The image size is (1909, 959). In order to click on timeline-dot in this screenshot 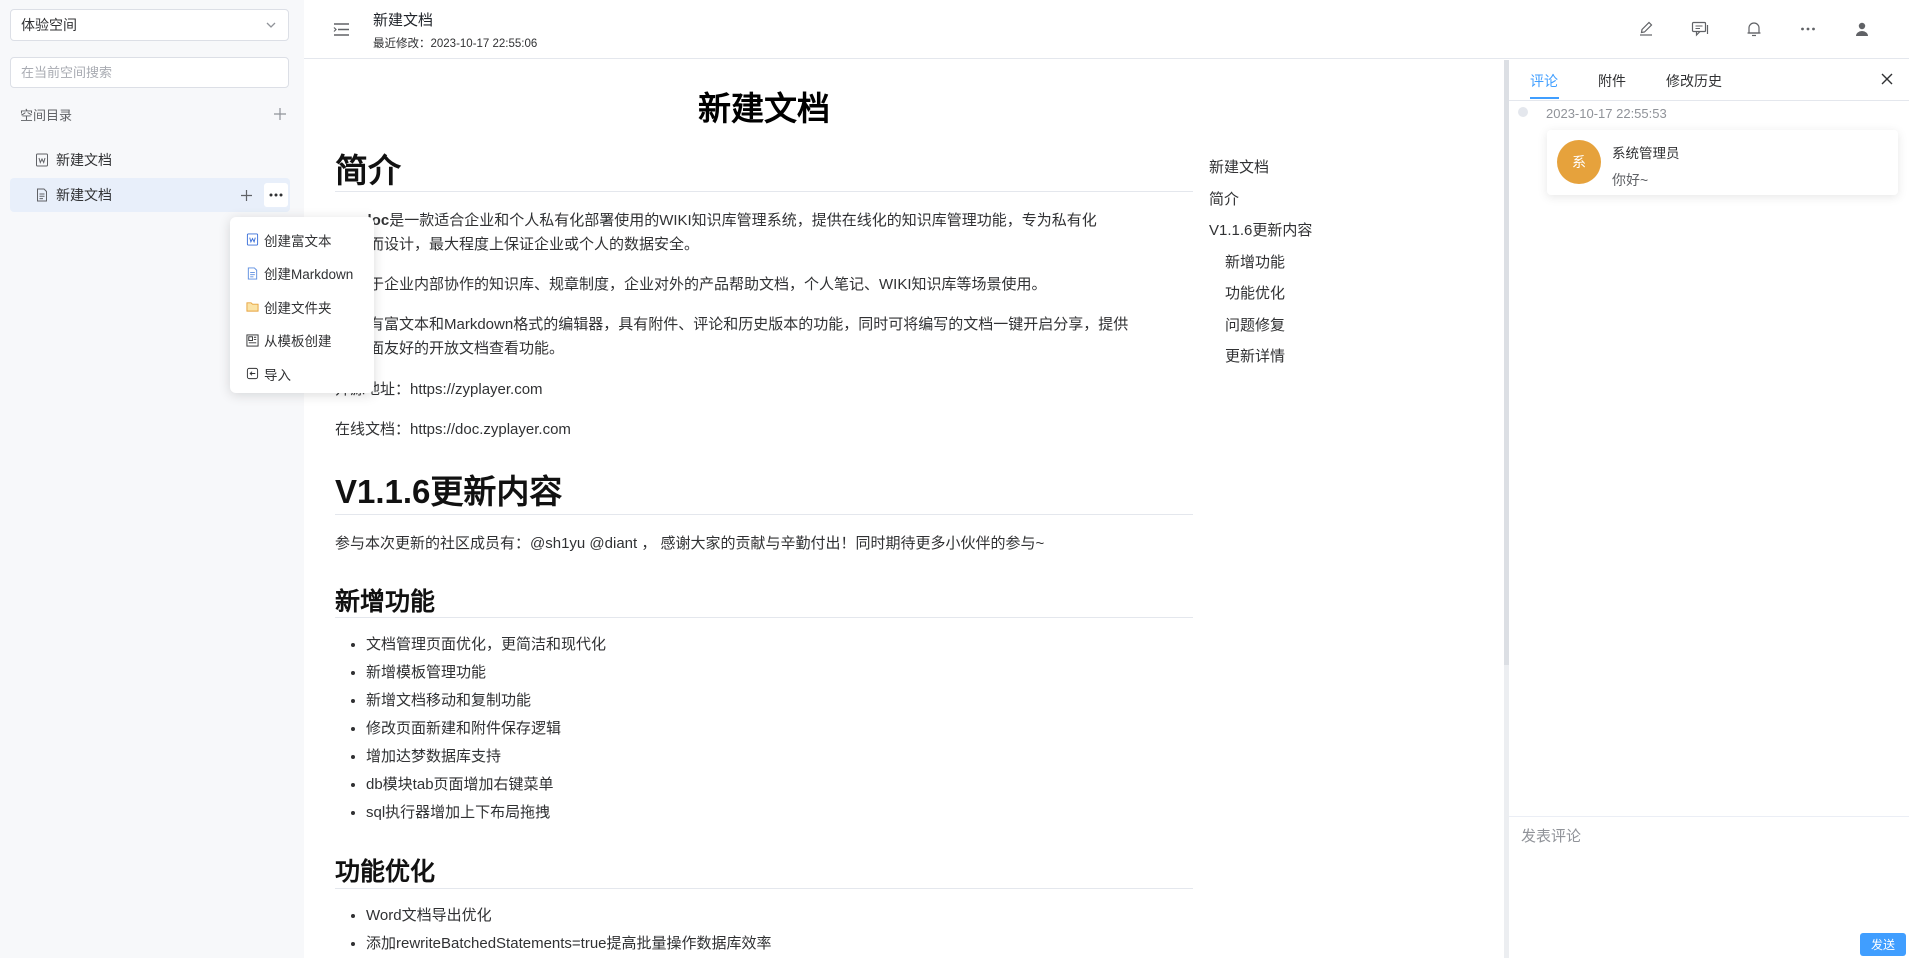, I will do `click(1523, 112)`.